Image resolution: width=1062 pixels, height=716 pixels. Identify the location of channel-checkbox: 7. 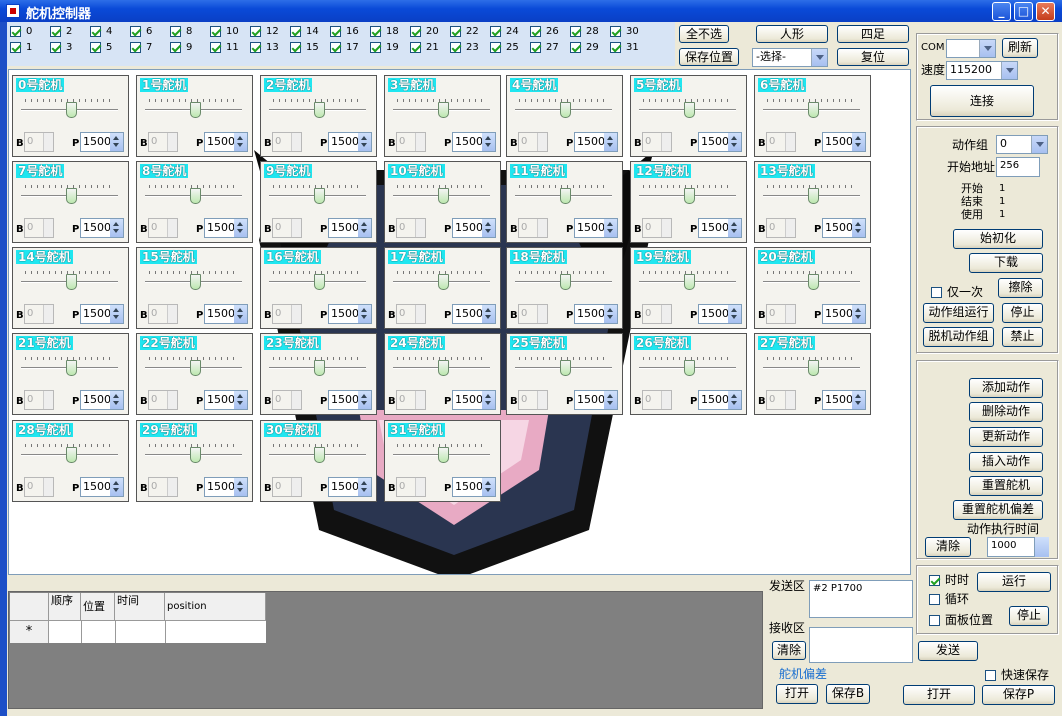
(150, 48).